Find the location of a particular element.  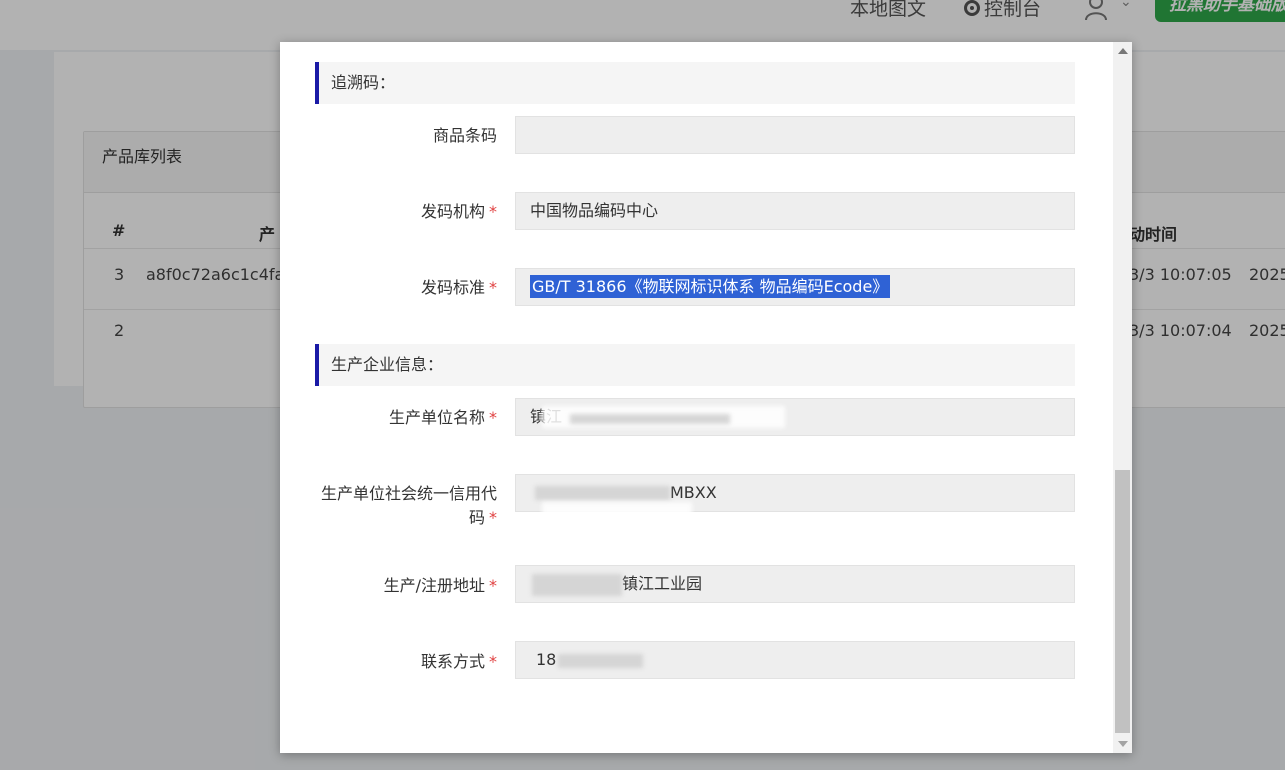

standard-field: GB/T 31866《物联网标识体系 物品编码Ecode》 is located at coordinates (795, 287).